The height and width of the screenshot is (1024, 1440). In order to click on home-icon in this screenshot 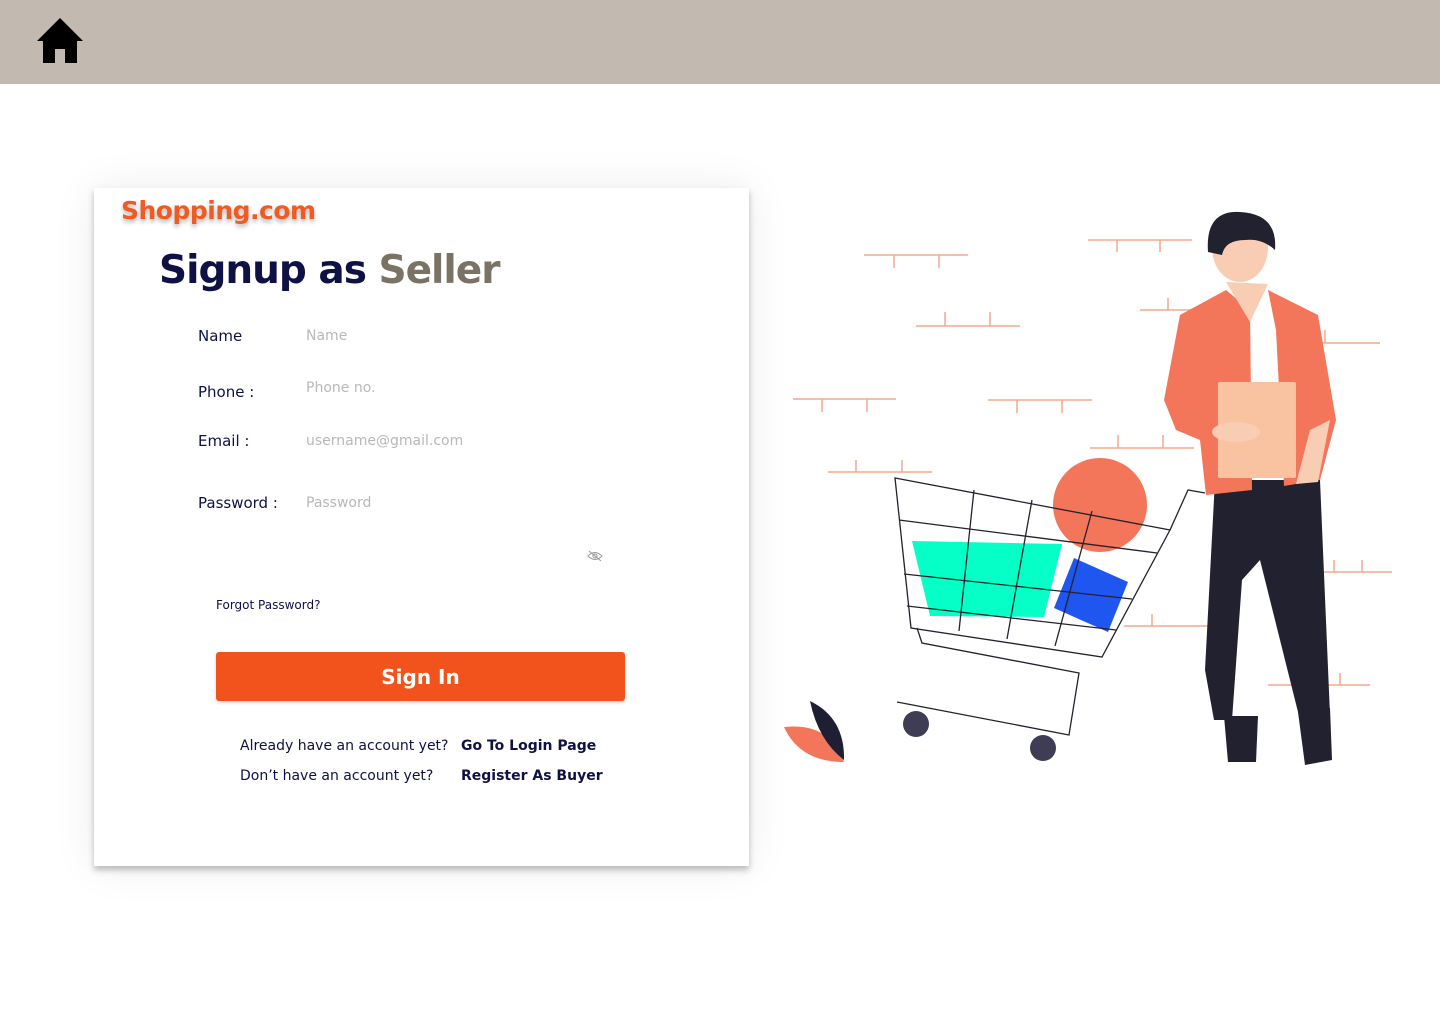, I will do `click(60, 40)`.